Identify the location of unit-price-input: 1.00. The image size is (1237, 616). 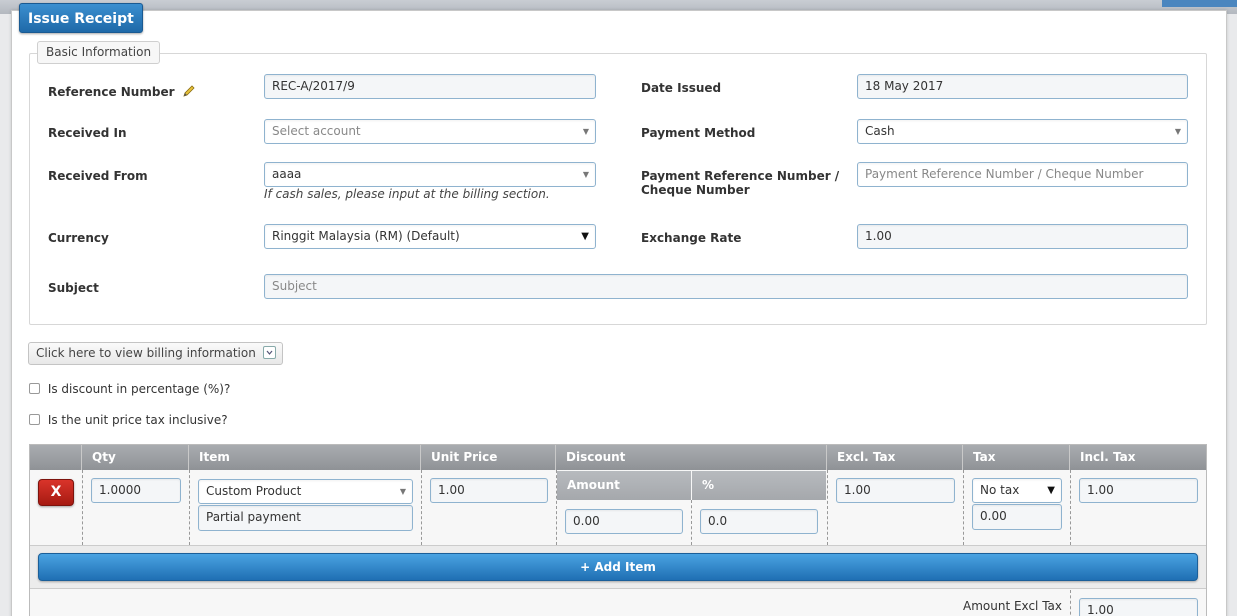
(489, 490).